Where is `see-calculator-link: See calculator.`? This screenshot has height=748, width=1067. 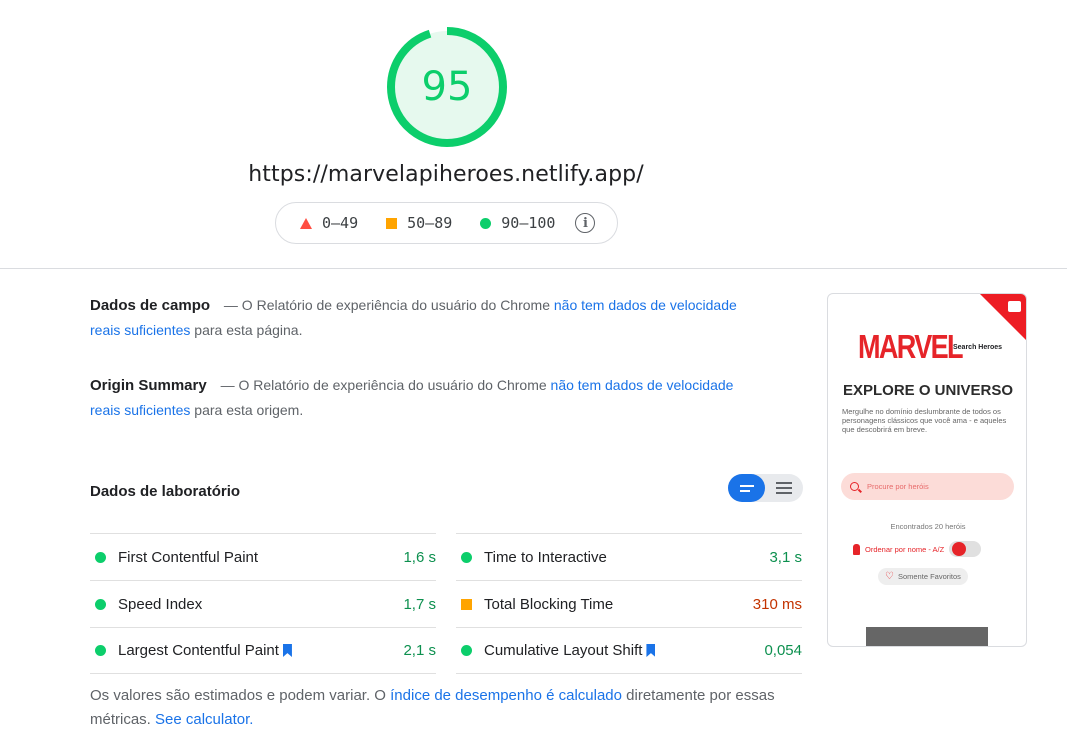
see-calculator-link: See calculator. is located at coordinates (204, 719).